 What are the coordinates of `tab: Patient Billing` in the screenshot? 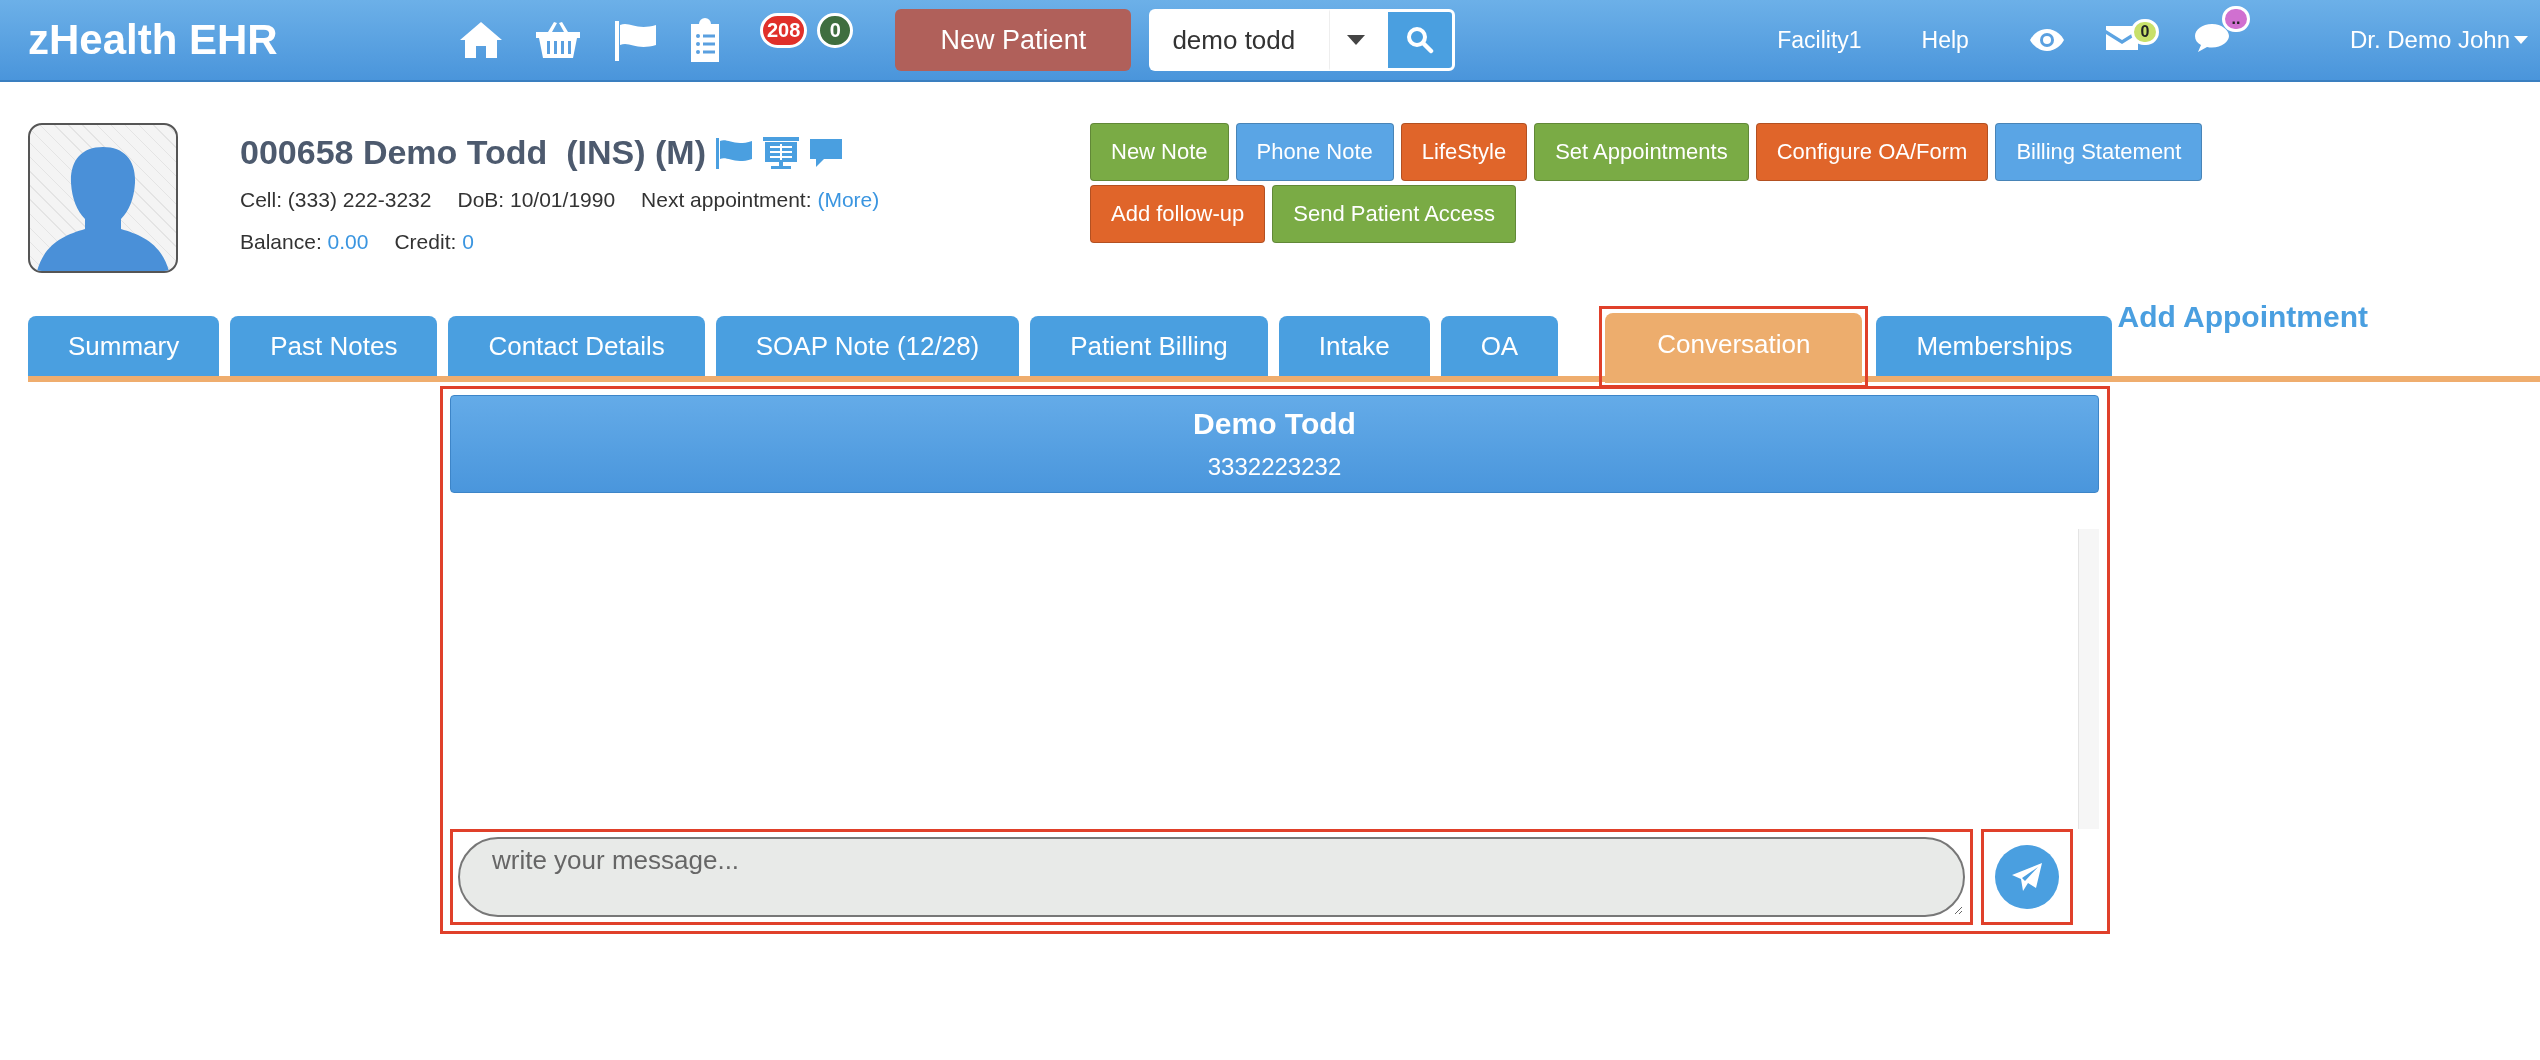 It's located at (1149, 346).